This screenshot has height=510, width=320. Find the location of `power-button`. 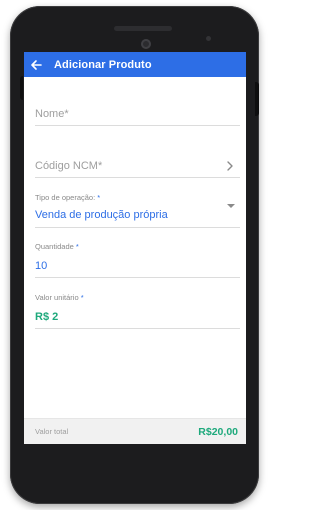

power-button is located at coordinates (257, 99).